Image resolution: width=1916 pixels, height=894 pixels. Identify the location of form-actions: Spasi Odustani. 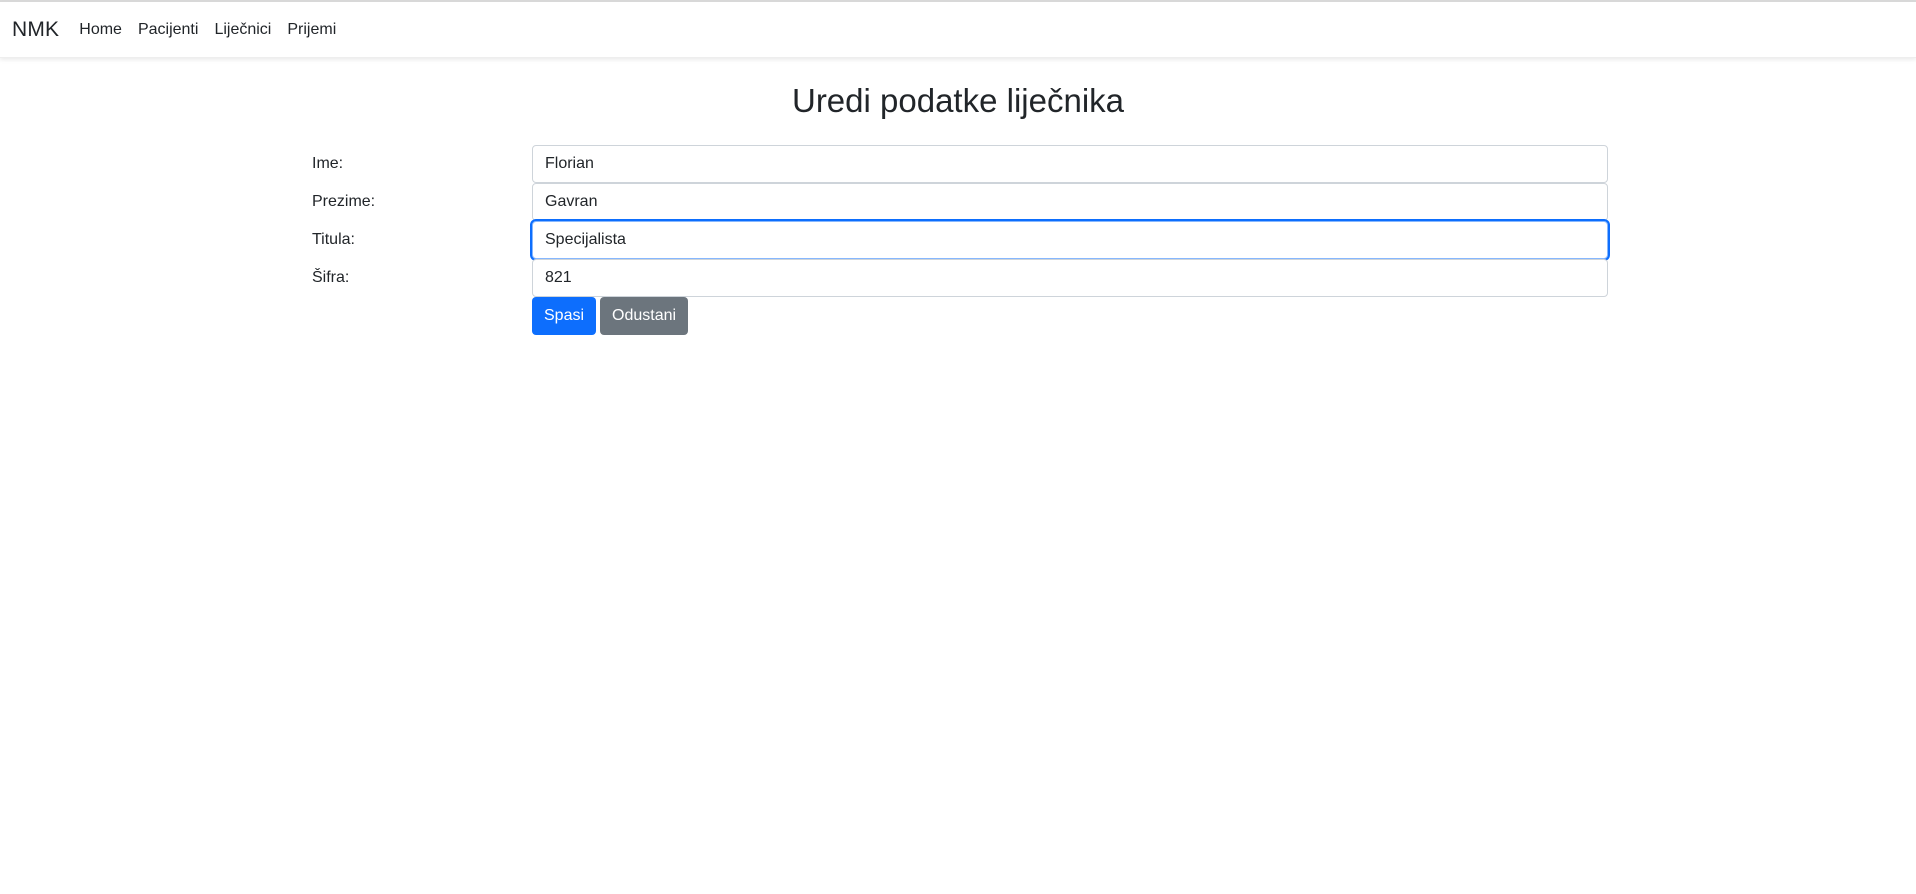
(1070, 316).